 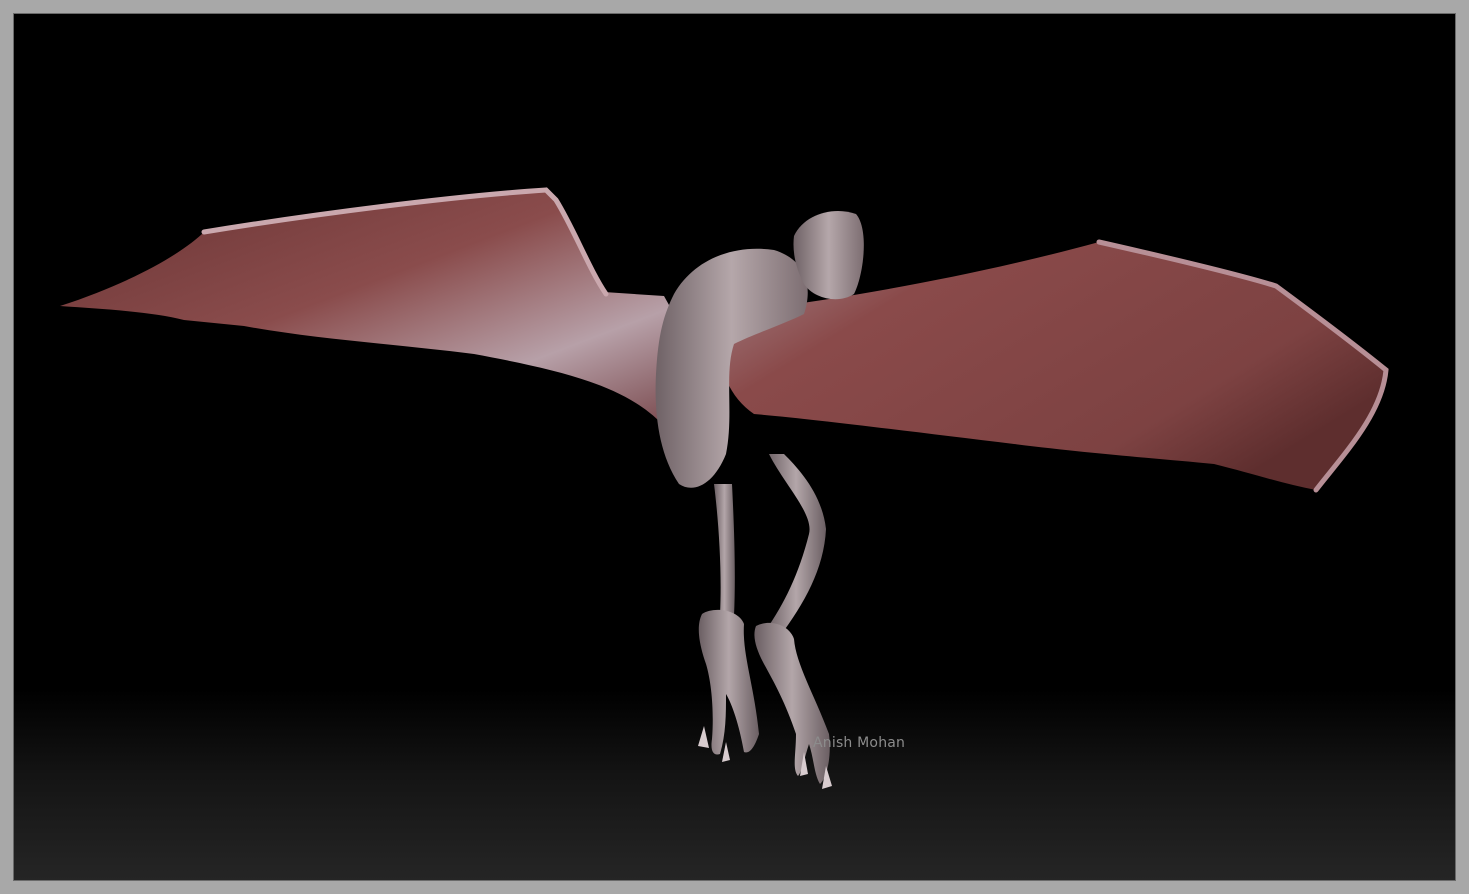 I want to click on left-foot, so click(x=728, y=682).